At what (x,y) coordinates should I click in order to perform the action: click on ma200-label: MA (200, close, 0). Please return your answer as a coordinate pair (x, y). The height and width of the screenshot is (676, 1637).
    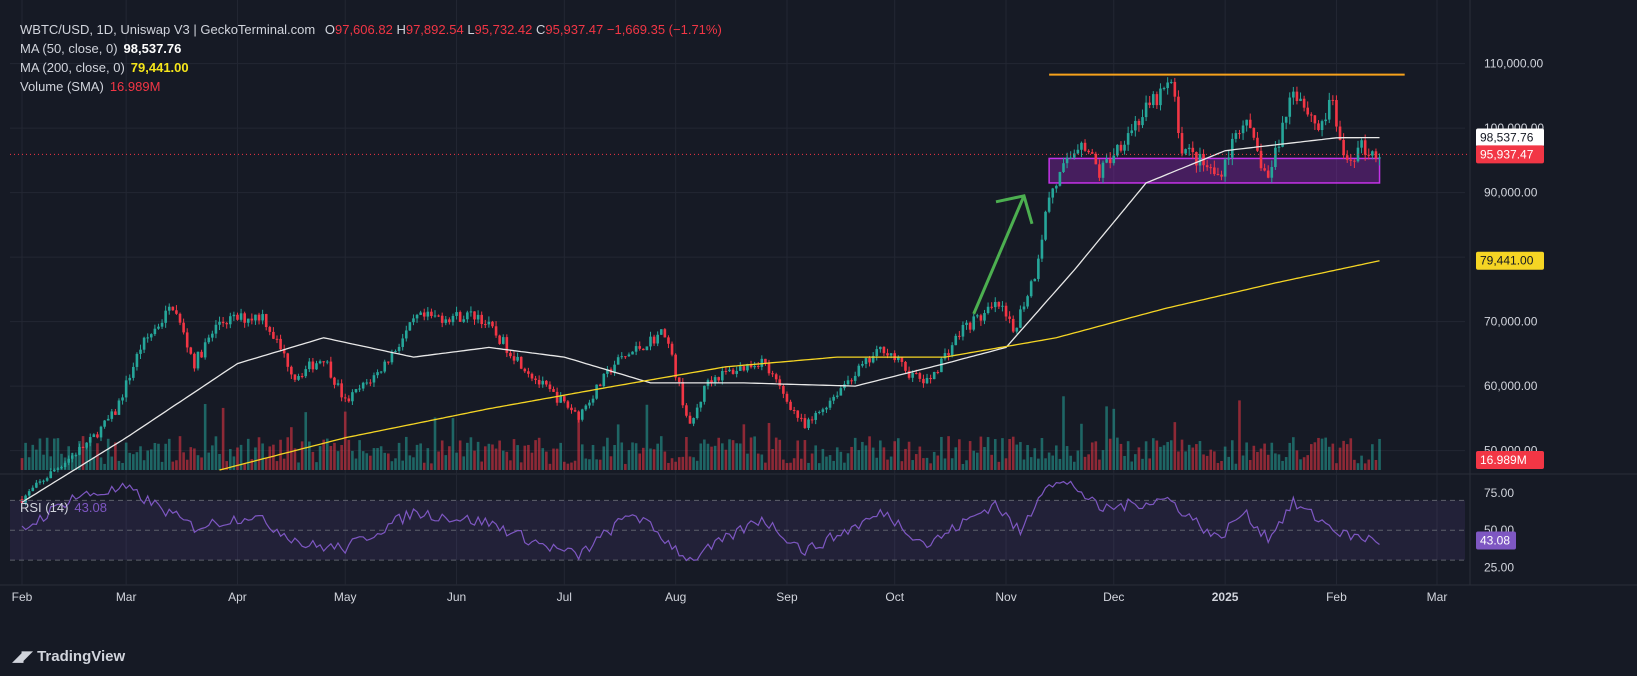
    Looking at the image, I should click on (72, 67).